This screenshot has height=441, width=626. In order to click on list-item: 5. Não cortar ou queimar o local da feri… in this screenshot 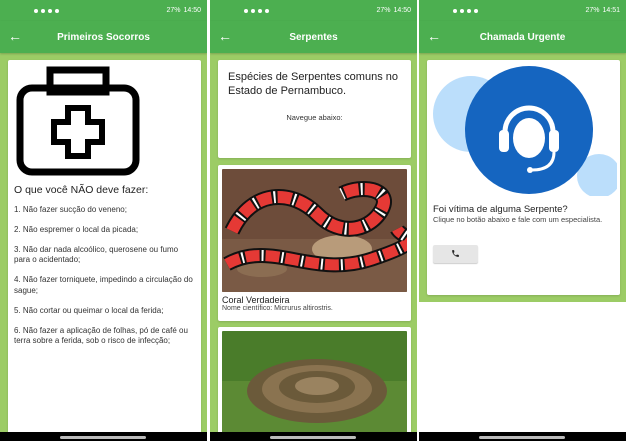, I will do `click(89, 310)`.